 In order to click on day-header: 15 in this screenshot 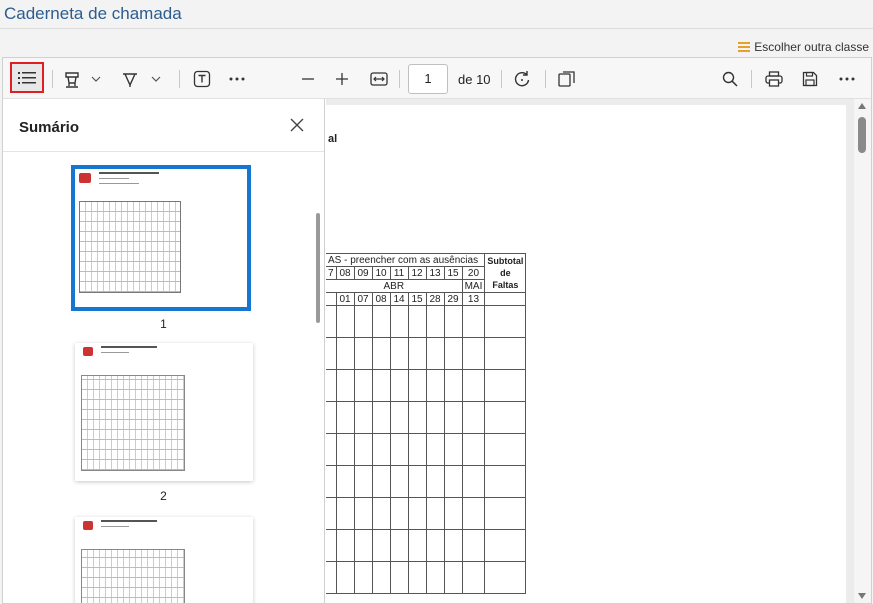, I will do `click(417, 299)`.